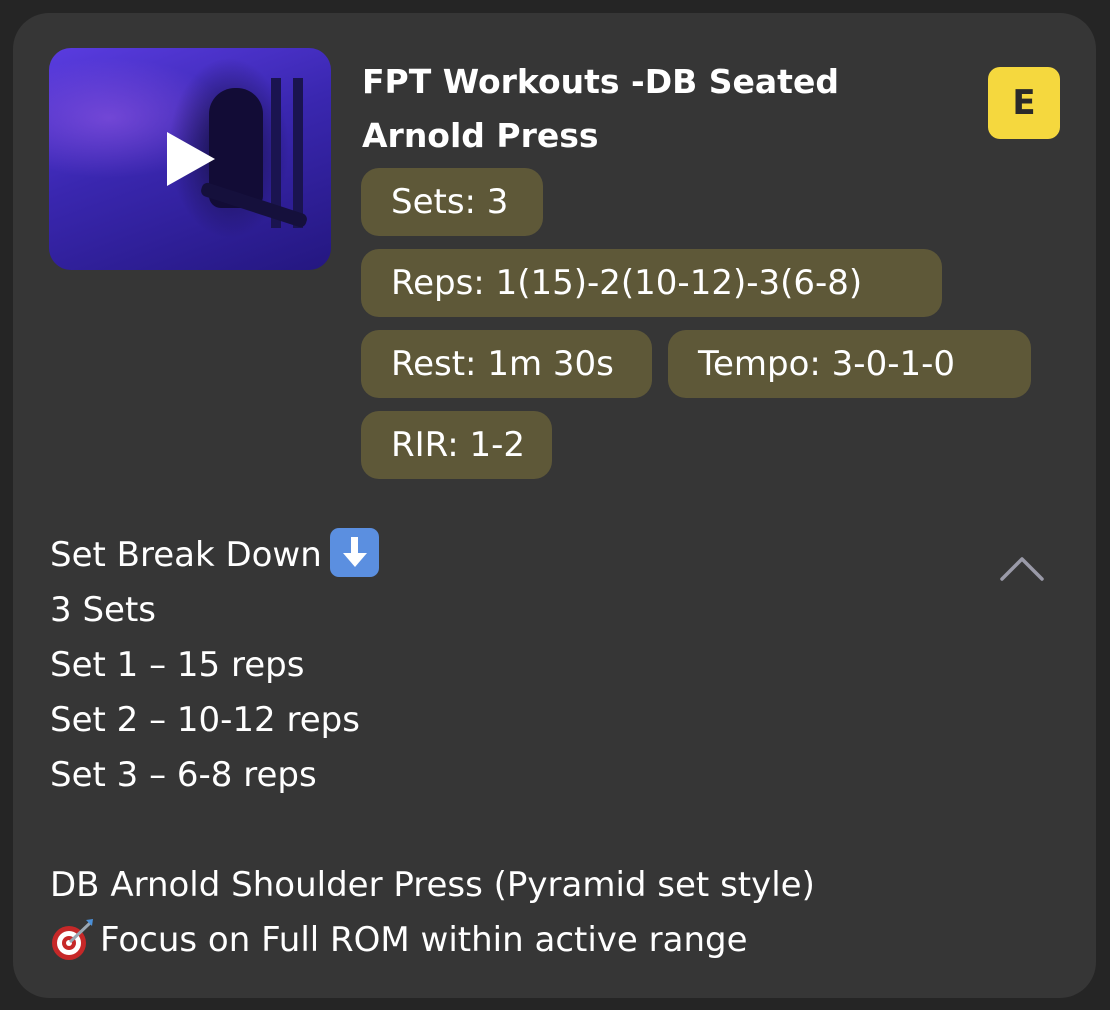 The width and height of the screenshot is (1110, 1010). What do you see at coordinates (424, 940) in the screenshot?
I see `description-focus-text: Focus on Full ROM within active range` at bounding box center [424, 940].